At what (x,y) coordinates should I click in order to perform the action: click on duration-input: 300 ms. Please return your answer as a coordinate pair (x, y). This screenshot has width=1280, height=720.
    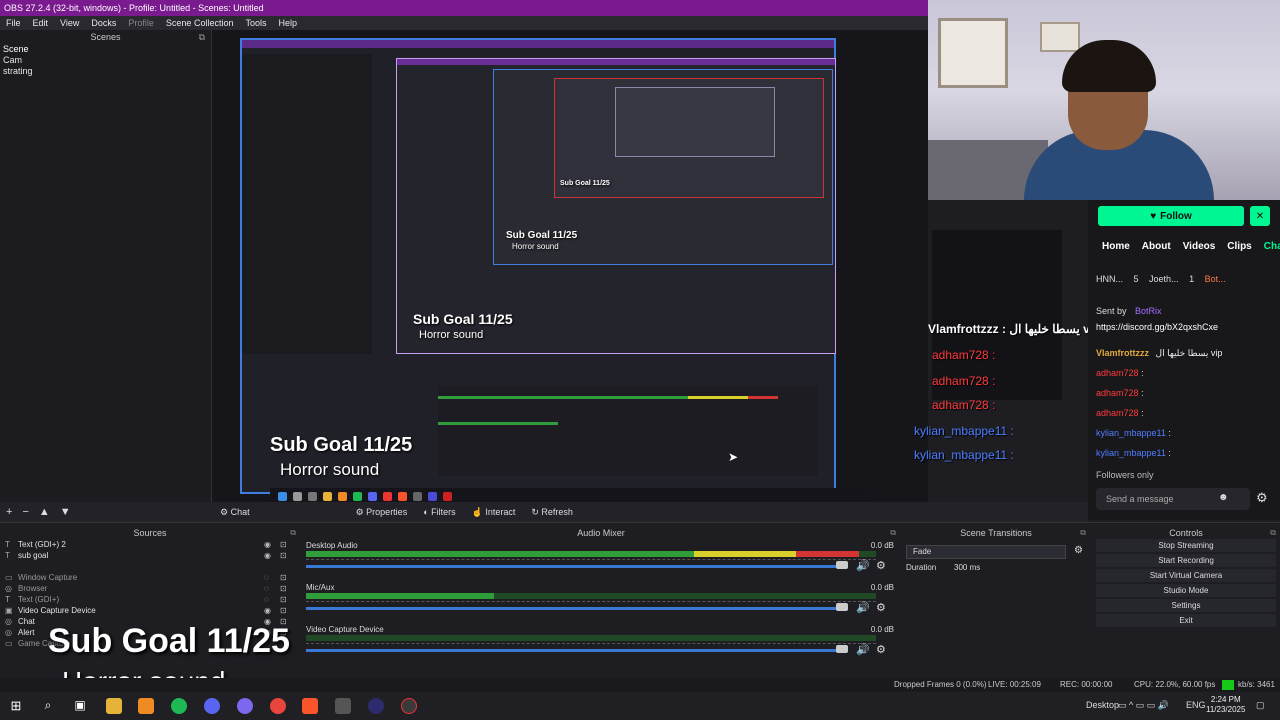
    Looking at the image, I should click on (1010, 568).